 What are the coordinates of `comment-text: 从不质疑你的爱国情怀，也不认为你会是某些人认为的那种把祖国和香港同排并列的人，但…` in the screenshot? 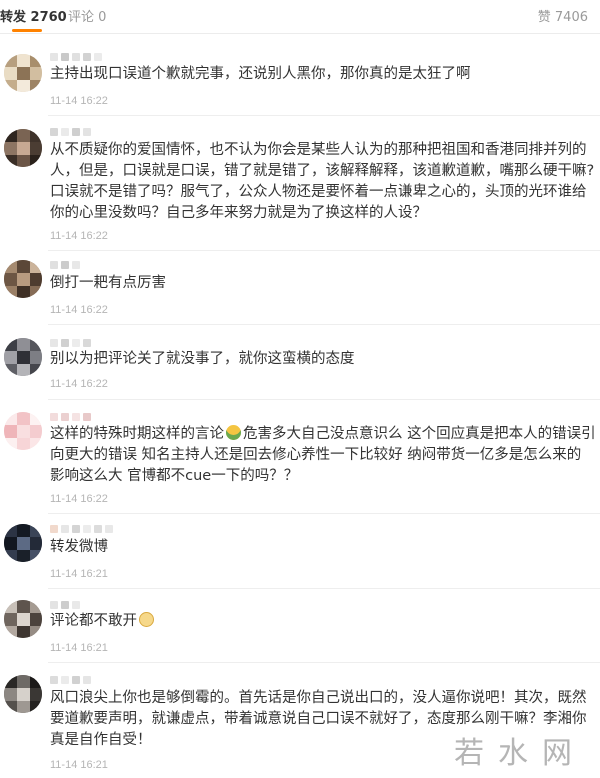 It's located at (322, 181).